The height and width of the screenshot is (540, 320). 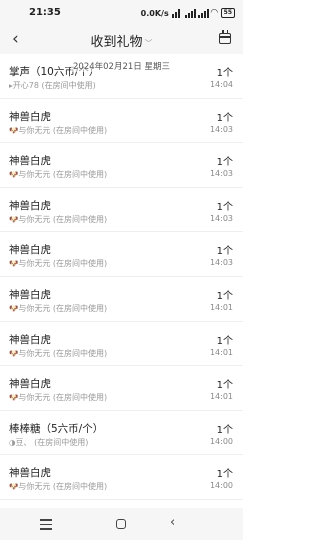 What do you see at coordinates (56, 428) in the screenshot?
I see `gift-name: 棒棒糖（5六币/个）` at bounding box center [56, 428].